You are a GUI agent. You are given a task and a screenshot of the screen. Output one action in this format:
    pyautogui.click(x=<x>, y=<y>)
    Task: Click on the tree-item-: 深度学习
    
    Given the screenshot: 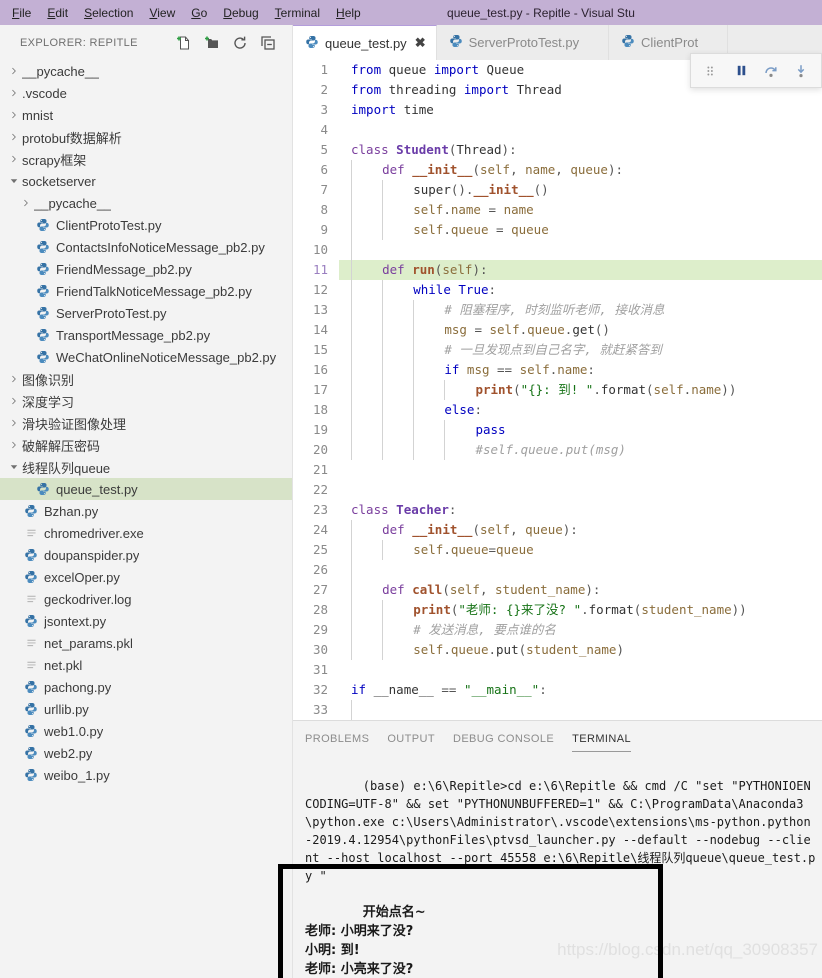 What is the action you would take?
    pyautogui.click(x=146, y=401)
    